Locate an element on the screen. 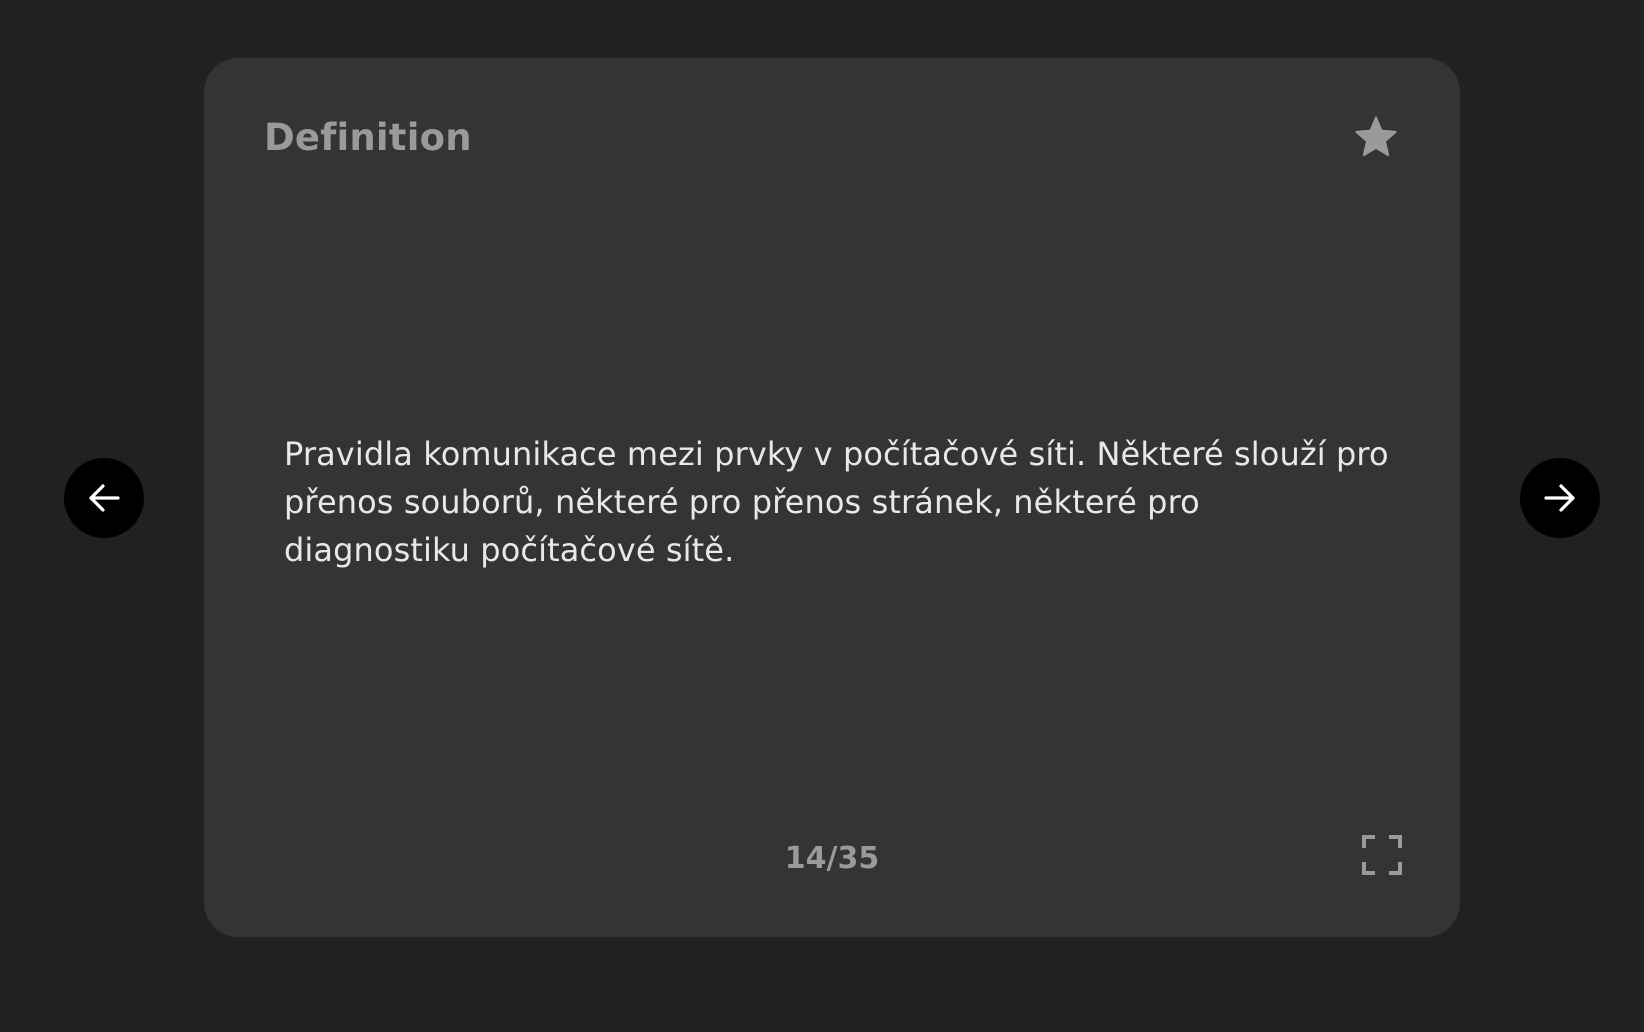  fullscreen-button is located at coordinates (1382, 855).